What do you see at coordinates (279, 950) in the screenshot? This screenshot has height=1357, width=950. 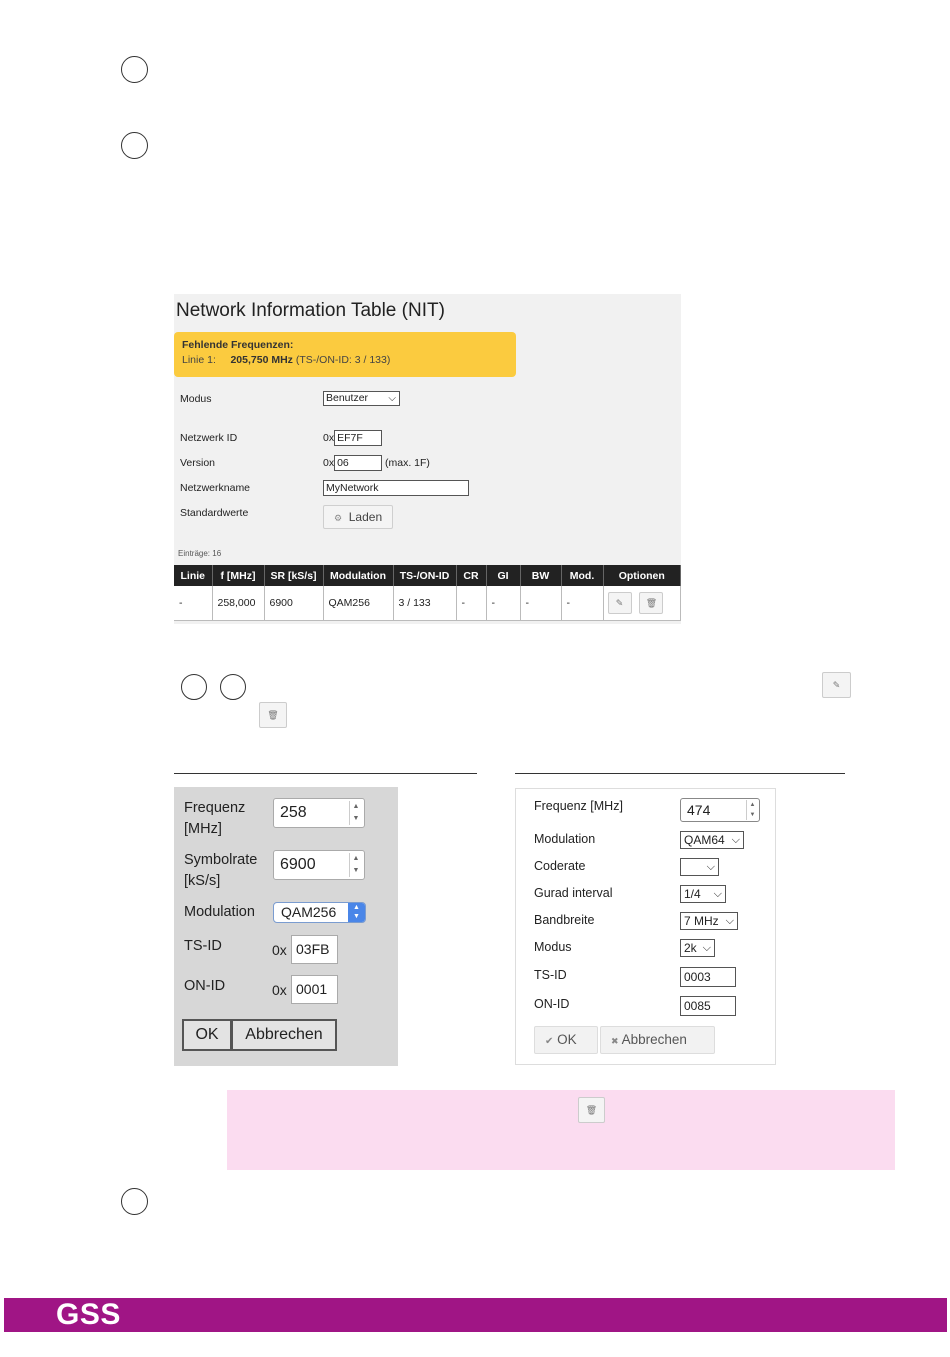 I see `tsid-prefix: 0x` at bounding box center [279, 950].